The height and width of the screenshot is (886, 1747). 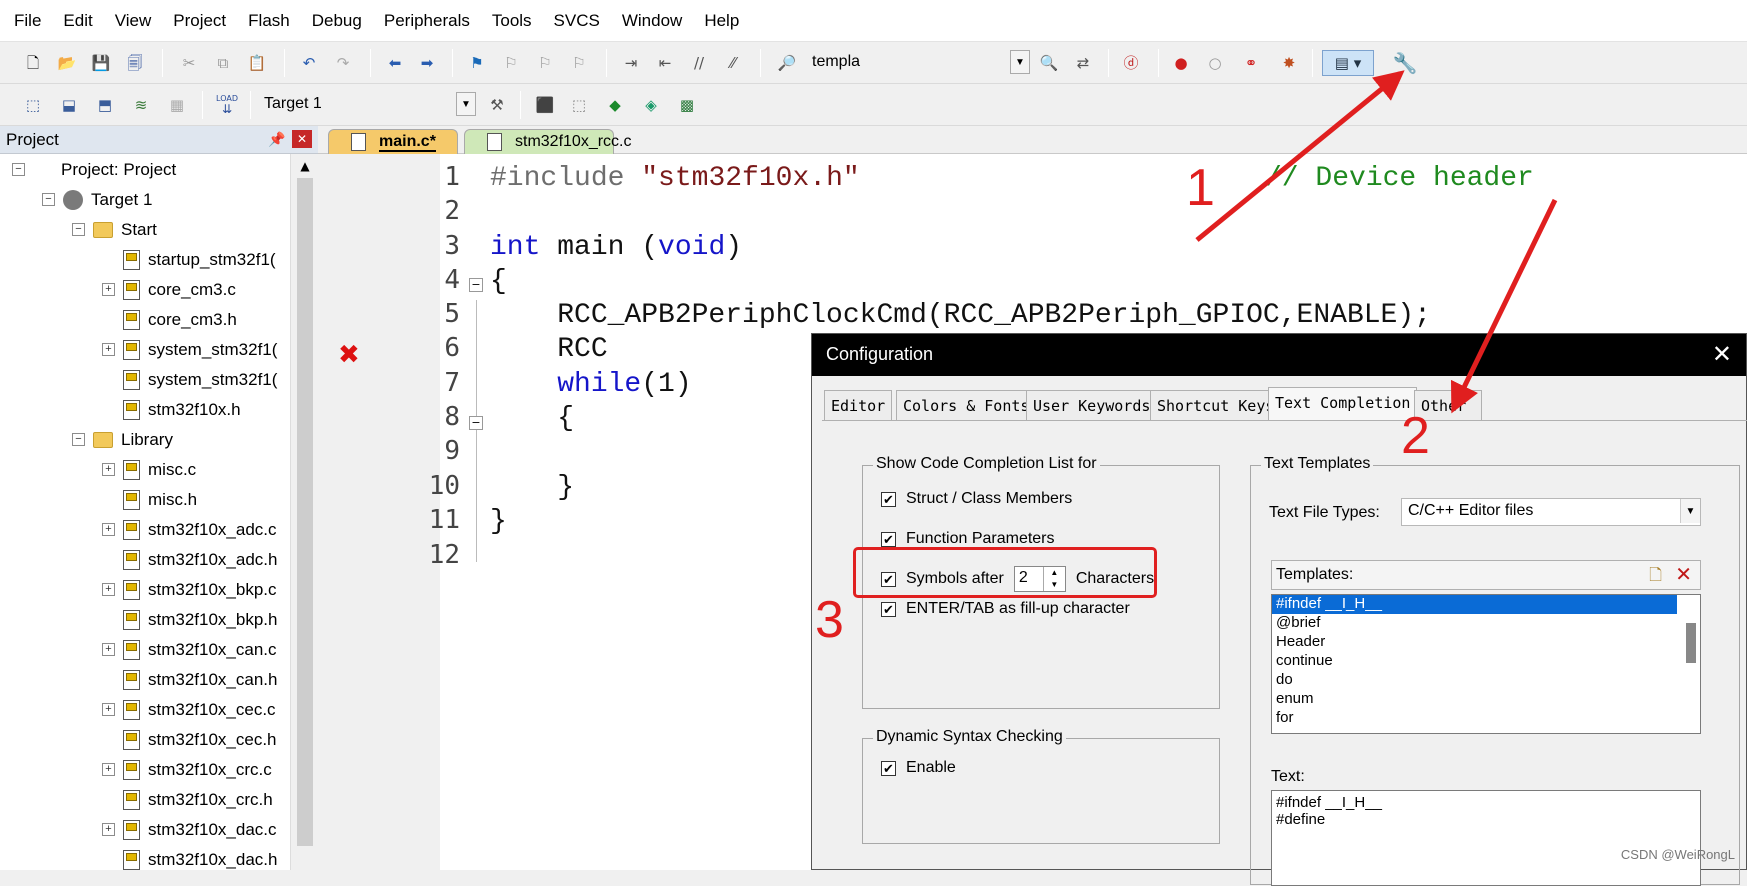 What do you see at coordinates (1415, 436) in the screenshot?
I see `annotation-number-2: 2` at bounding box center [1415, 436].